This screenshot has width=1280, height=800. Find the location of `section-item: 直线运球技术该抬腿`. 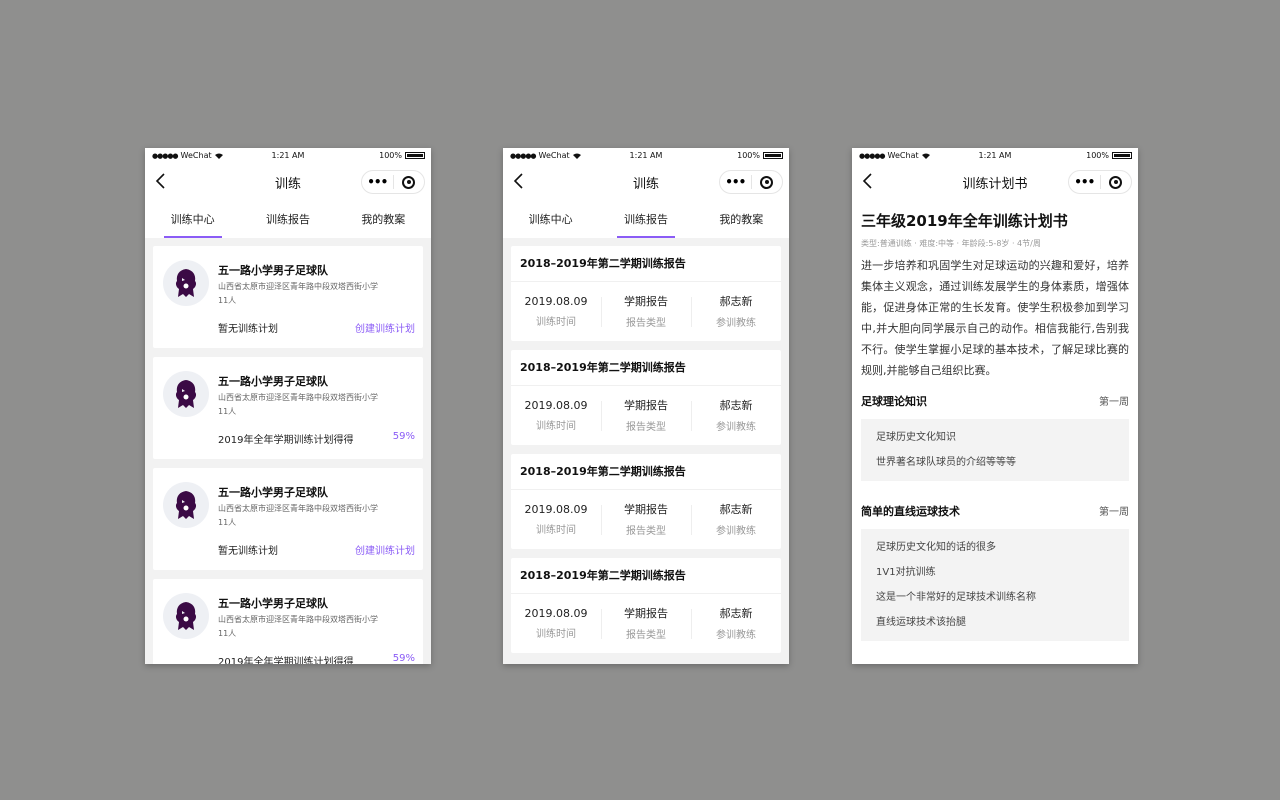

section-item: 直线运球技术该抬腿 is located at coordinates (995, 622).